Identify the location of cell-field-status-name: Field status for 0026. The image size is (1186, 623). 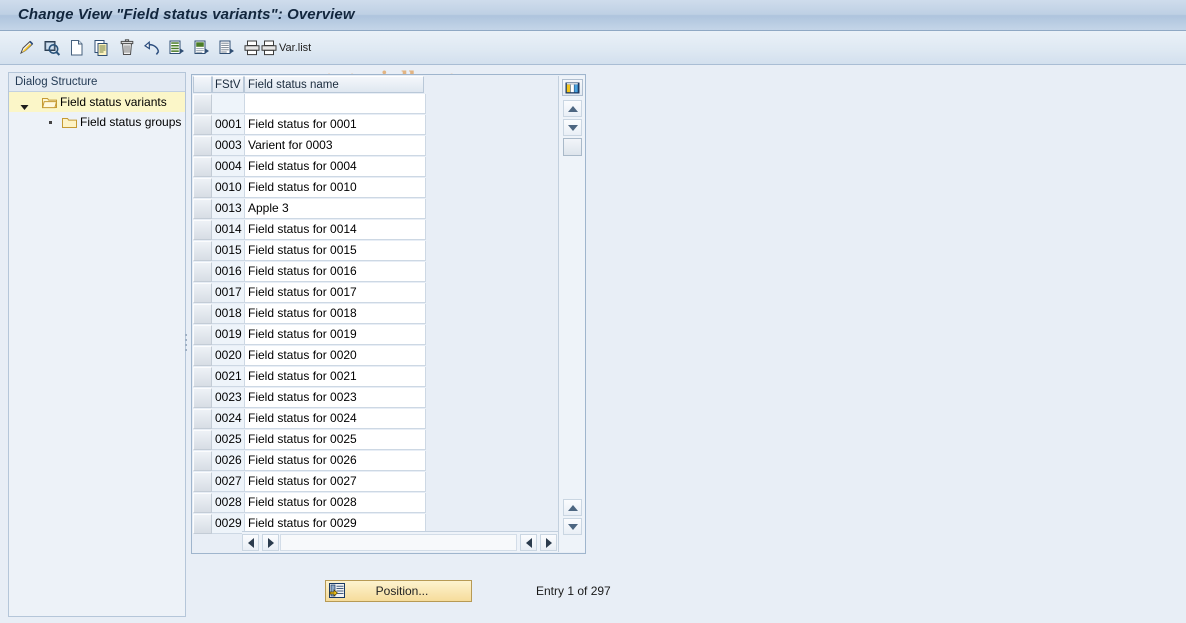
(335, 461).